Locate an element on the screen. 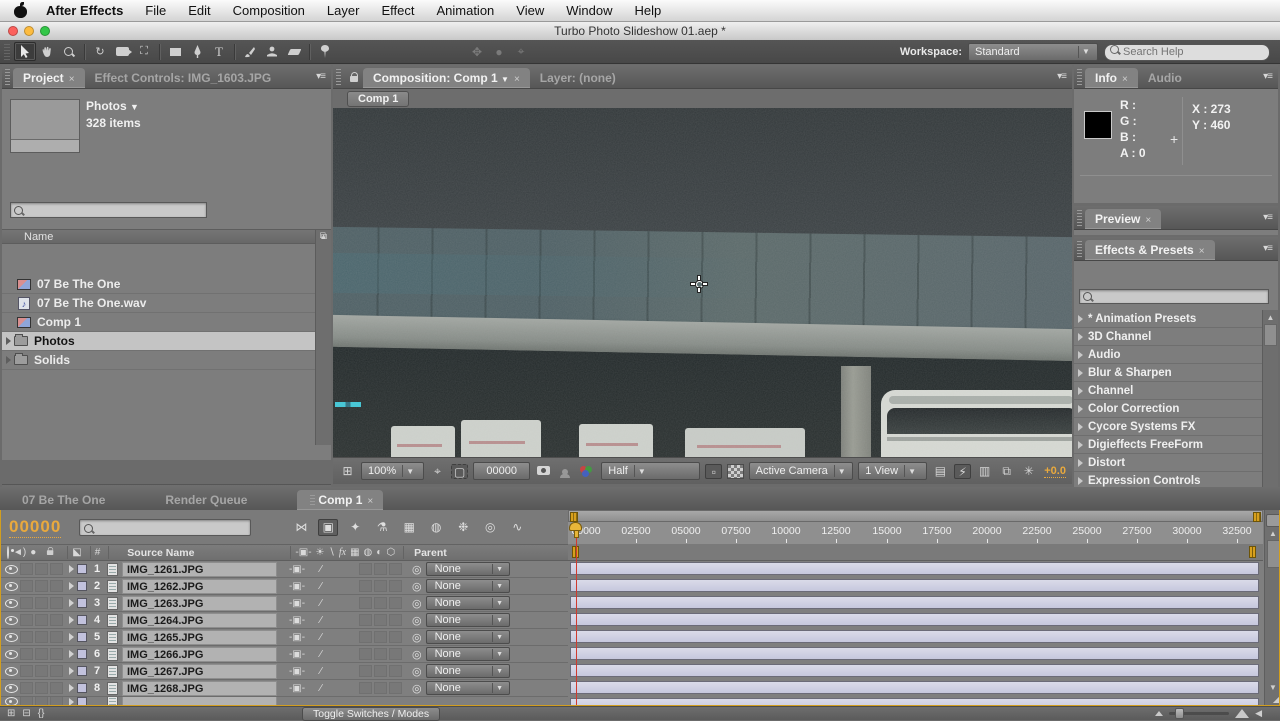 The image size is (1280, 721). tab-composition-comp-1: Composition: Comp 1 ▼× is located at coordinates (446, 78).